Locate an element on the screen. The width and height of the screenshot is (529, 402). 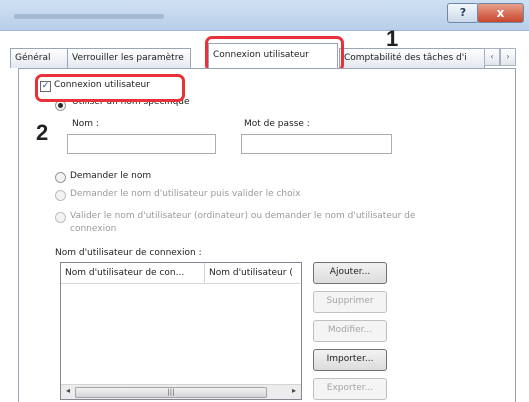
help-button: ? is located at coordinates (463, 13).